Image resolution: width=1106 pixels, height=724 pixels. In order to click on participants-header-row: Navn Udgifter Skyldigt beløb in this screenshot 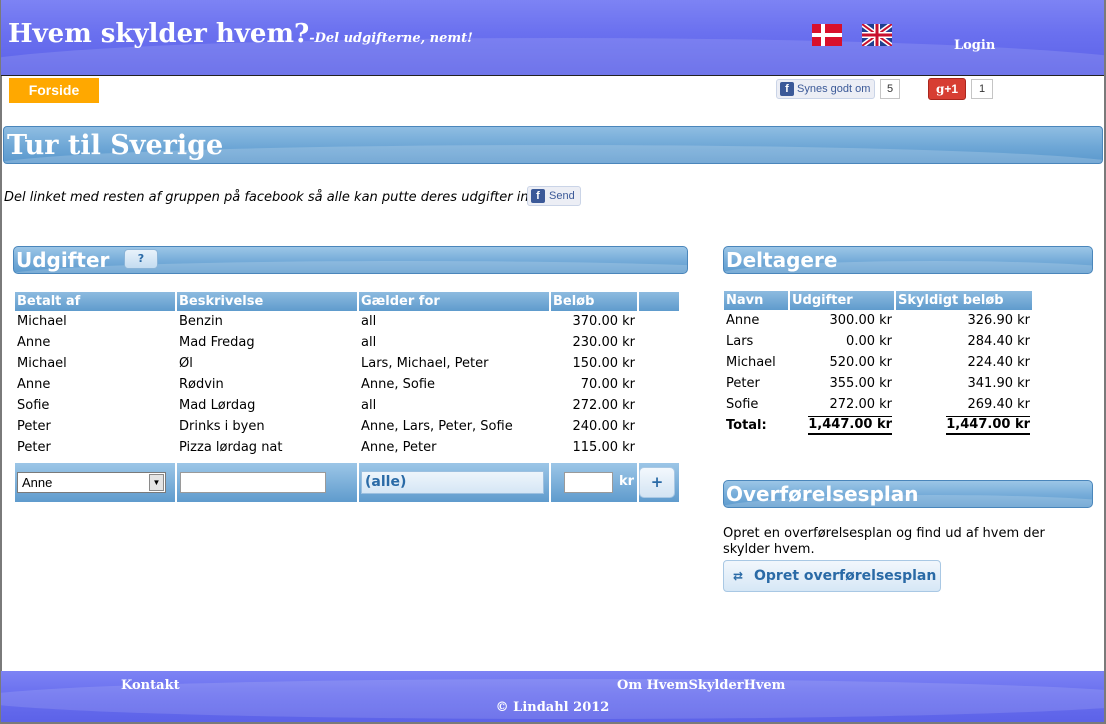, I will do `click(878, 300)`.